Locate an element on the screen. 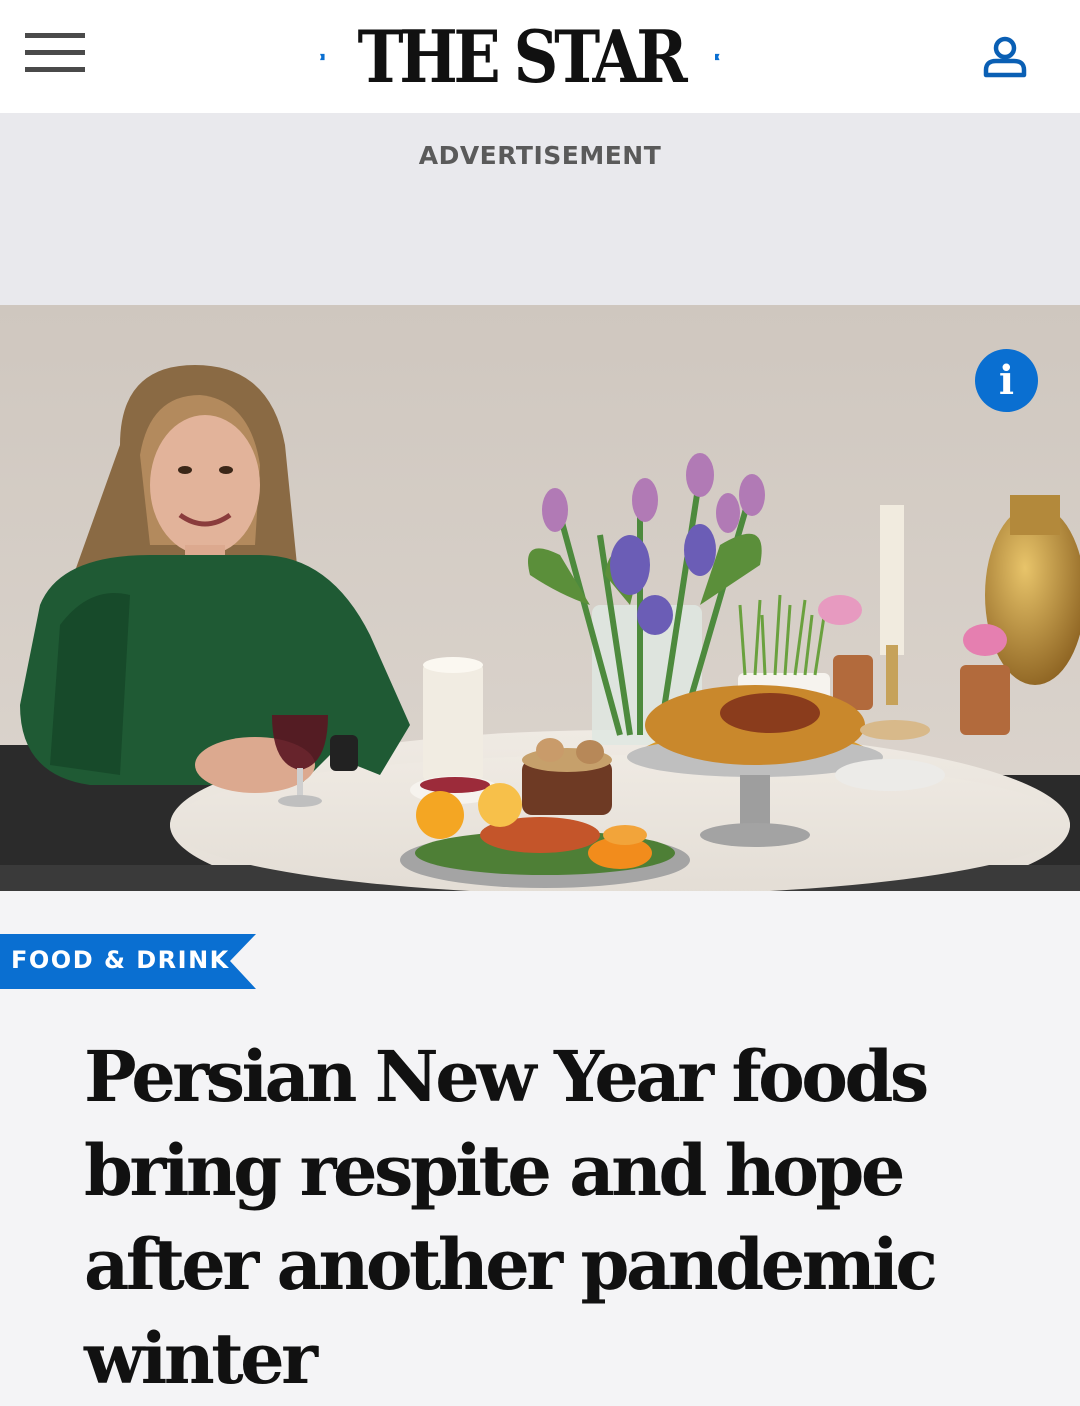 The width and height of the screenshot is (1080, 1406). top-header: THE STAR is located at coordinates (540, 56).